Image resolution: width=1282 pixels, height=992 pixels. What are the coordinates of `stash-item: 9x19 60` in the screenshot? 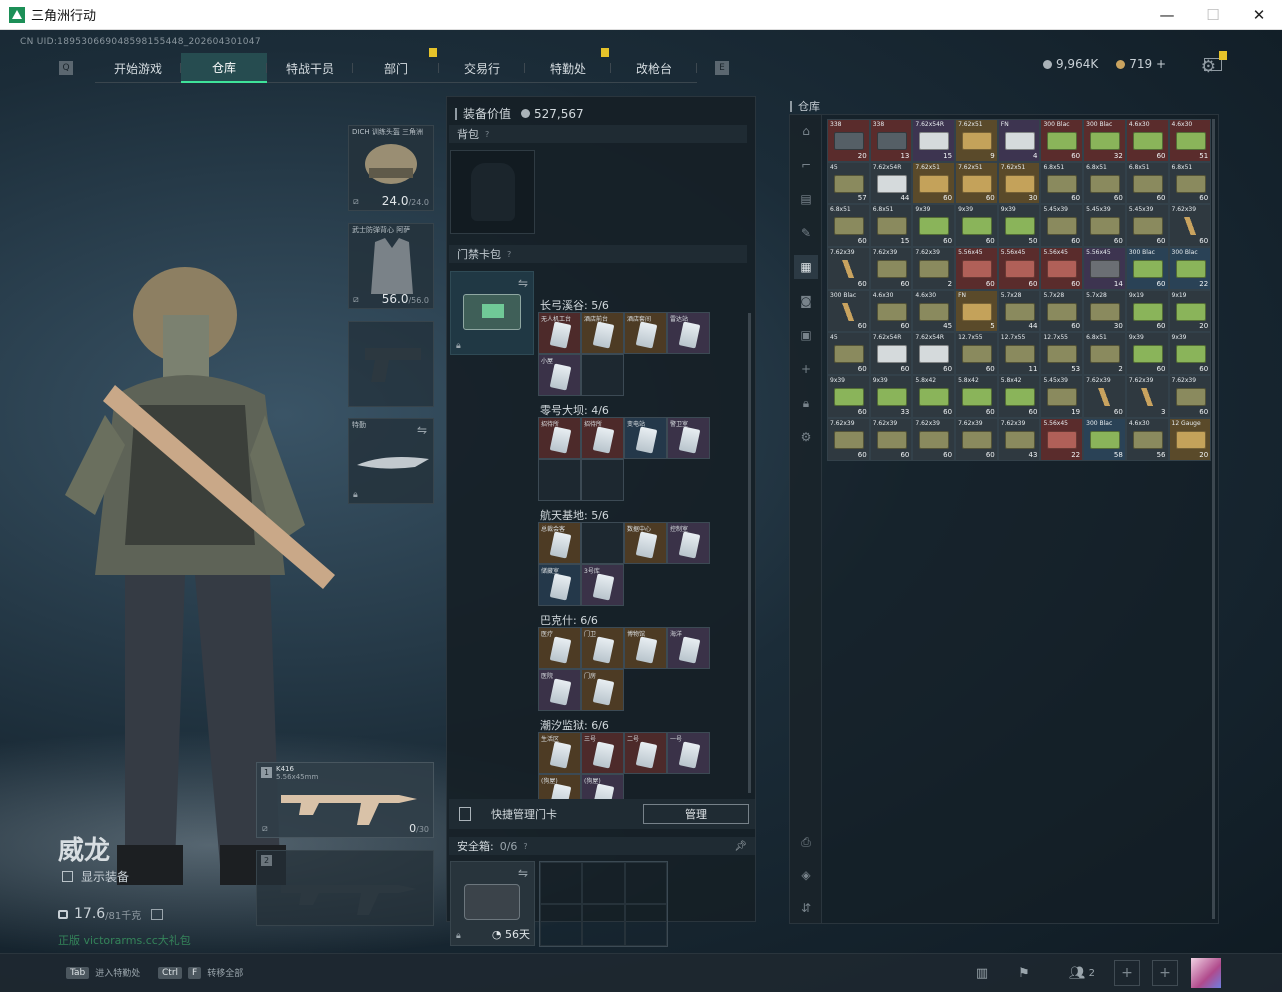 It's located at (1147, 311).